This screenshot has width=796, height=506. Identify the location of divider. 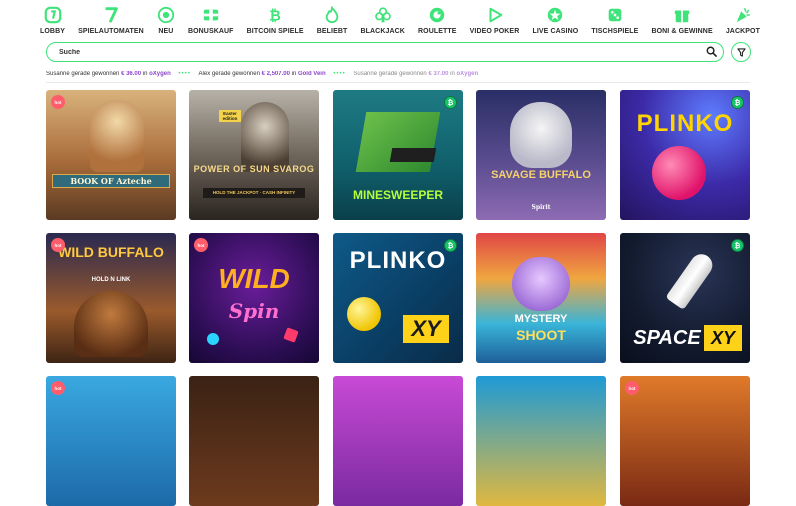
(398, 82).